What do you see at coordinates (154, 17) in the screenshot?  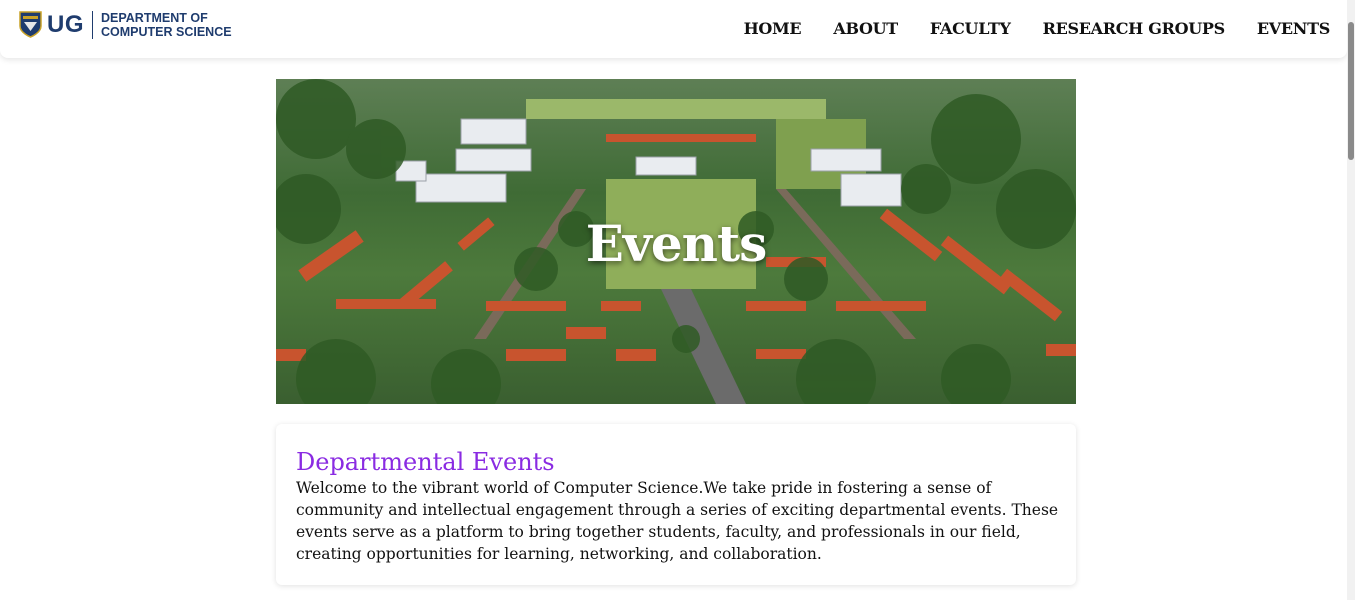 I see `department-name-line1: DEPARTMENT OF` at bounding box center [154, 17].